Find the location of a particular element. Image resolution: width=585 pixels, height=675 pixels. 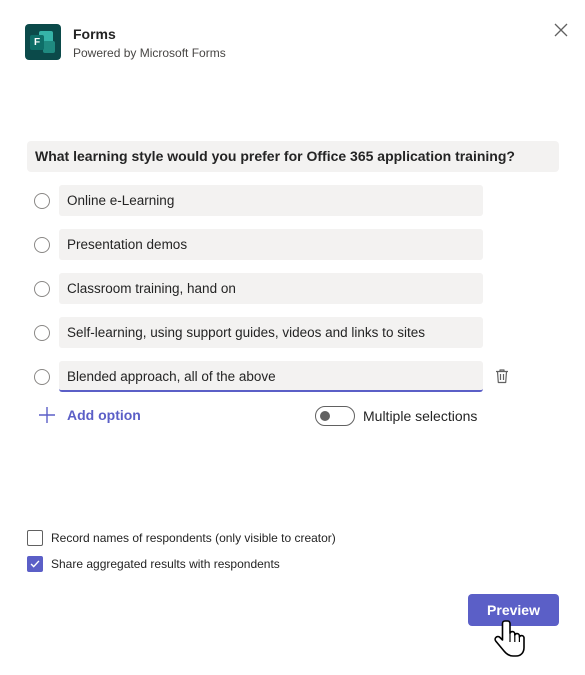

option-row: Presentation demos is located at coordinates (294, 244).